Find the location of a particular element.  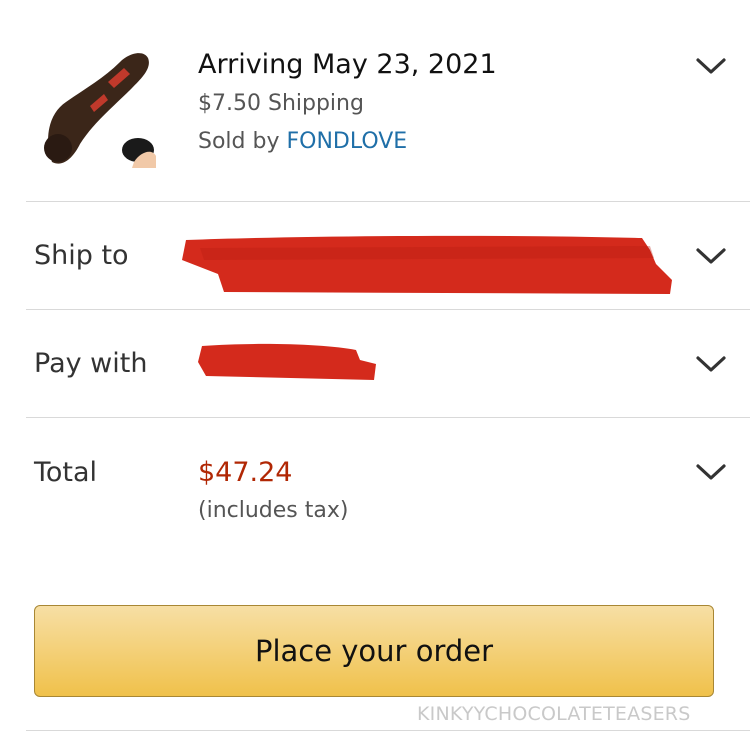

pay-with-label: Pay with is located at coordinates (91, 363).